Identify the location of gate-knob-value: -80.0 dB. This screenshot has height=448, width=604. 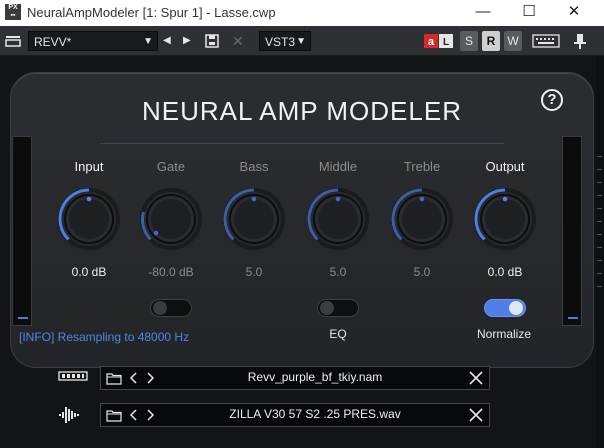
(171, 272).